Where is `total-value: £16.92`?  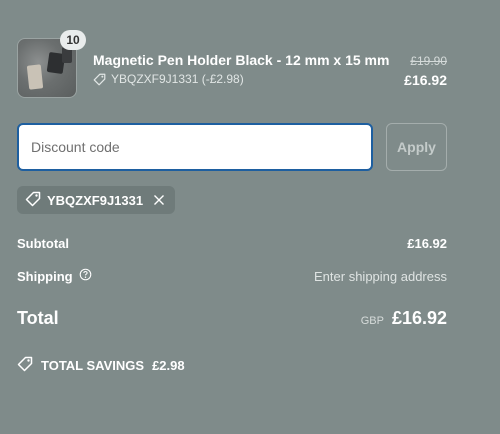
total-value: £16.92 is located at coordinates (419, 318).